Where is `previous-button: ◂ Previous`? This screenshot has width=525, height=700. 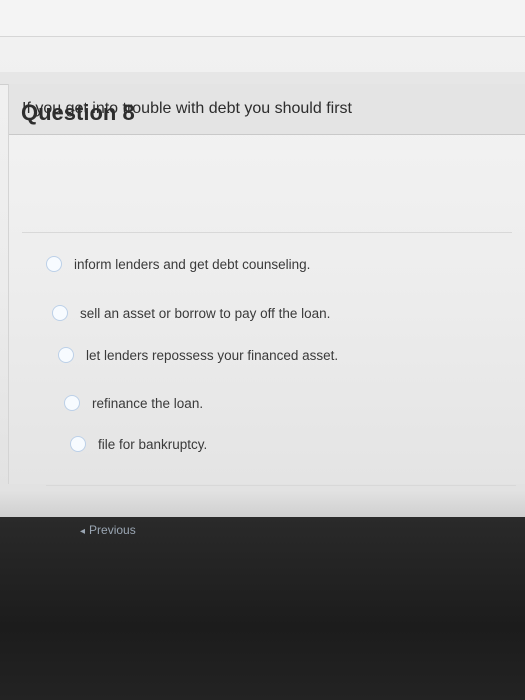
previous-button: ◂ Previous is located at coordinates (108, 530).